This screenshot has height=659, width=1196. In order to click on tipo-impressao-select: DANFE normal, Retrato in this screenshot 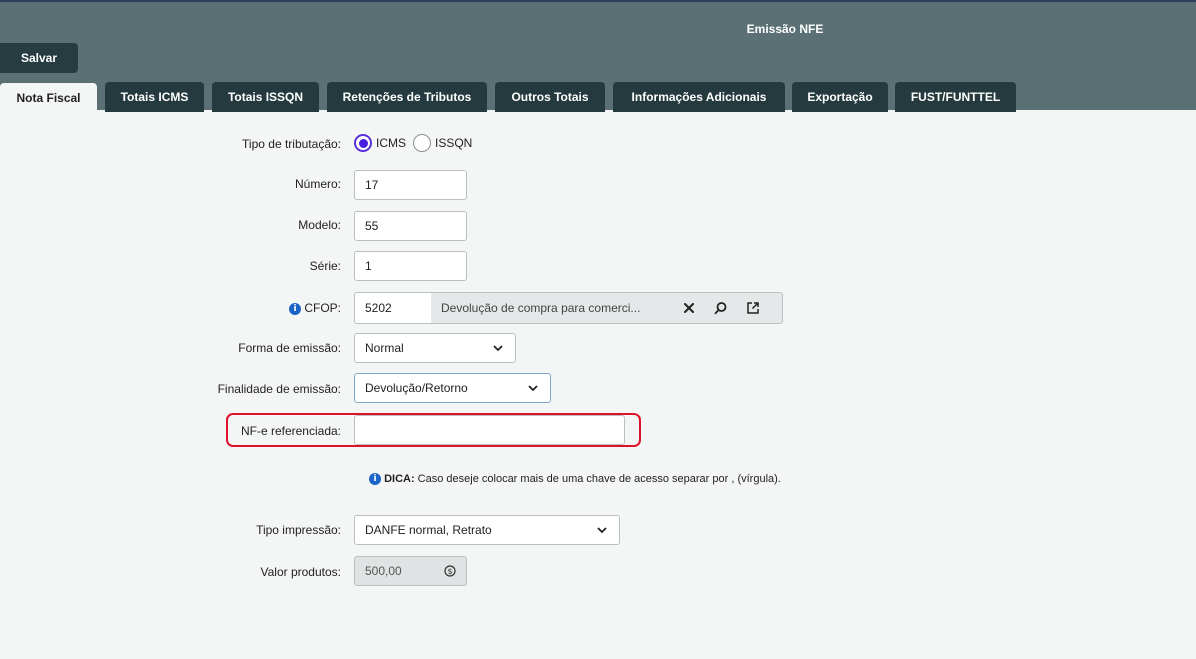, I will do `click(487, 530)`.